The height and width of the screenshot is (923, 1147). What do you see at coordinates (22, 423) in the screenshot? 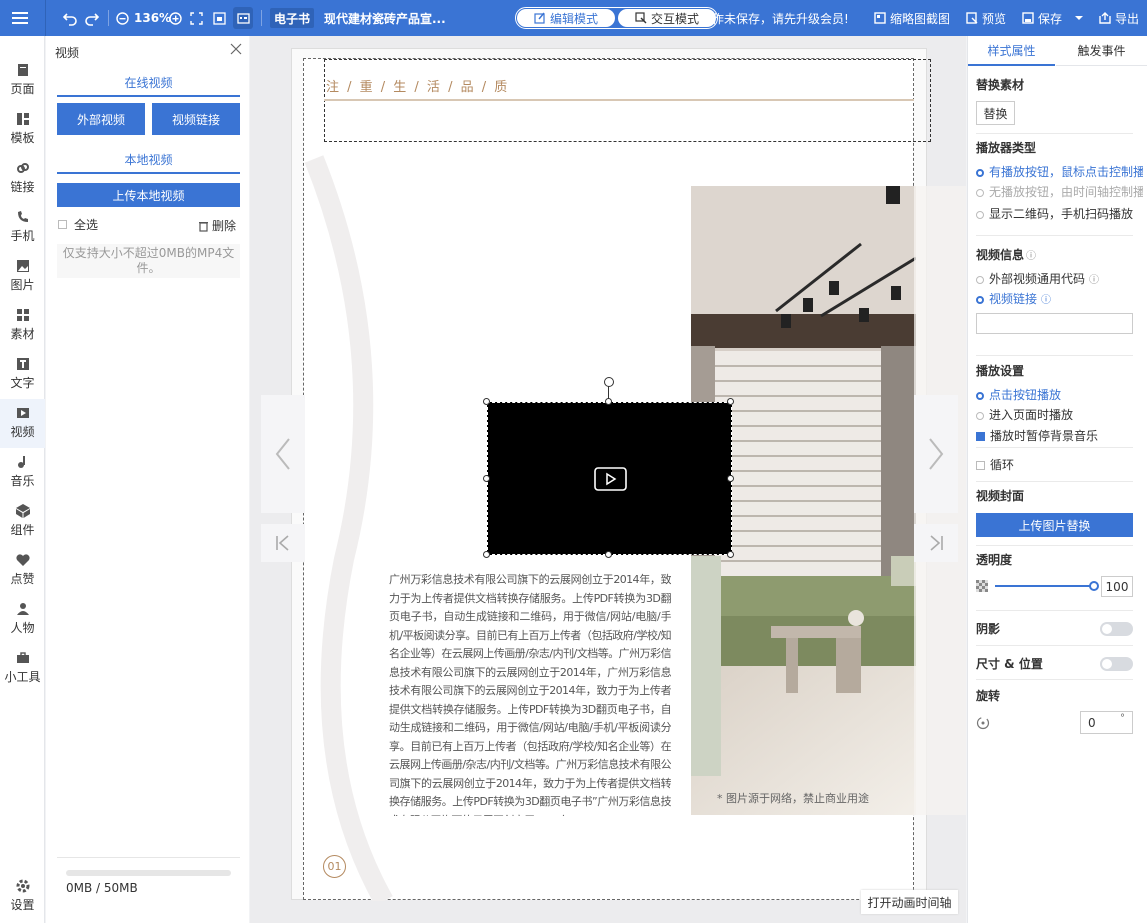
I see `nav-item-video: 视频` at bounding box center [22, 423].